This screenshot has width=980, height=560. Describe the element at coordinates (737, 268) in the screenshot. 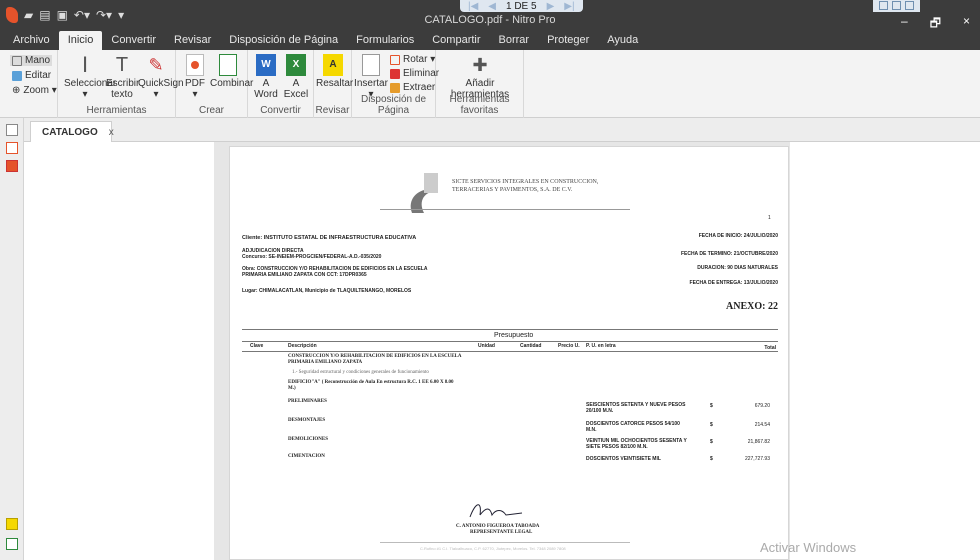

I see `duration: DURACION: 90 DIAS NATURALES` at that location.